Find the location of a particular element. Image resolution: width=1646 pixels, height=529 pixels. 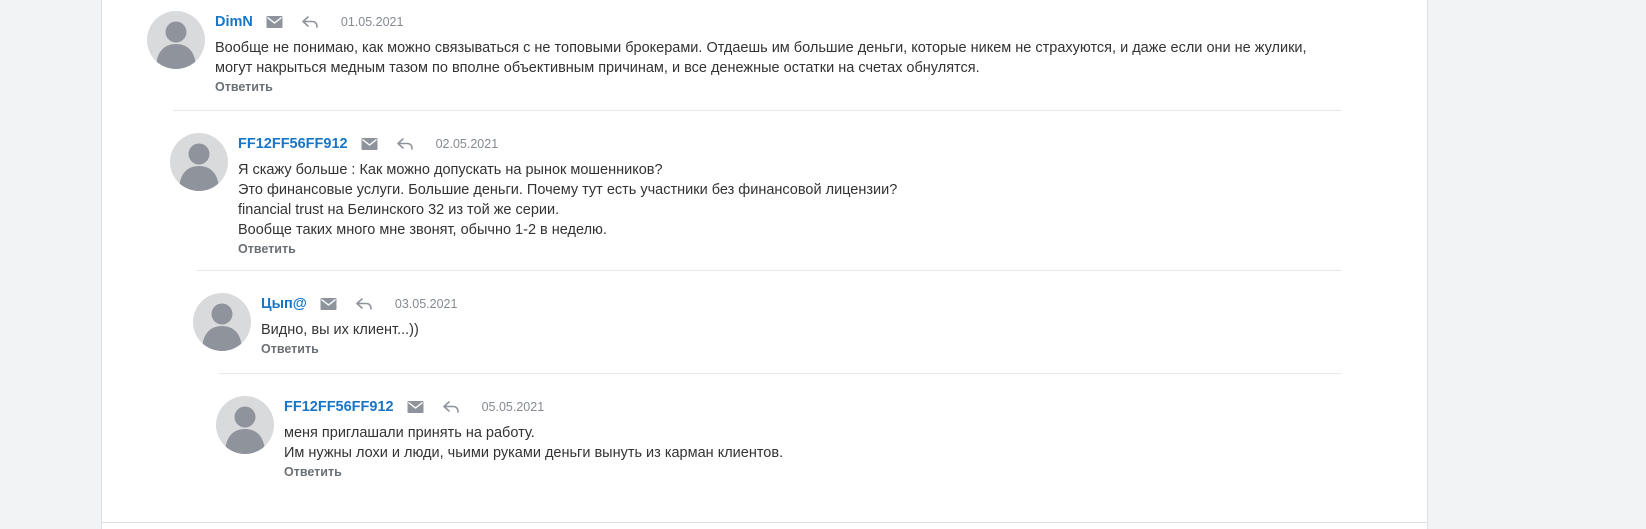

comment-meta: Цып@ 03.05.2021 is located at coordinates (802, 304).